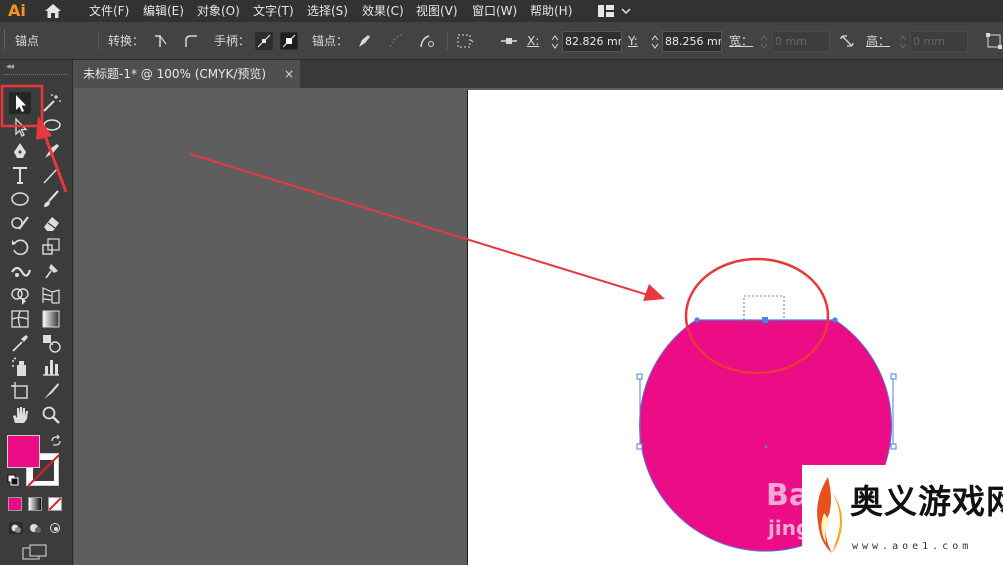 The width and height of the screenshot is (1003, 565). Describe the element at coordinates (327, 11) in the screenshot. I see `menu-select: 选择(S)` at that location.